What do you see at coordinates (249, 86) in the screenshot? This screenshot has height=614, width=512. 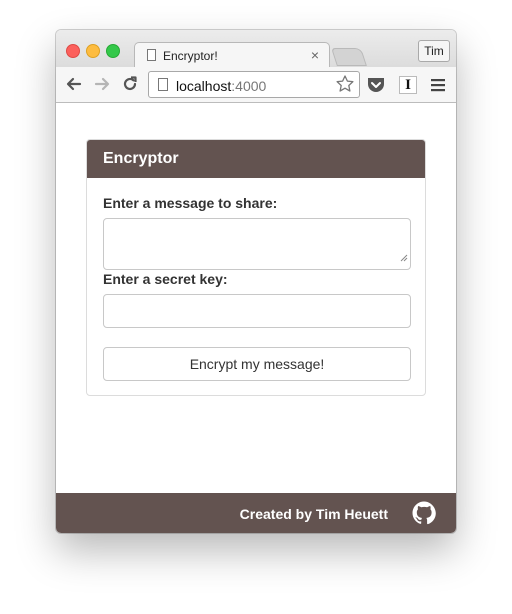 I see `url-port: :4000` at bounding box center [249, 86].